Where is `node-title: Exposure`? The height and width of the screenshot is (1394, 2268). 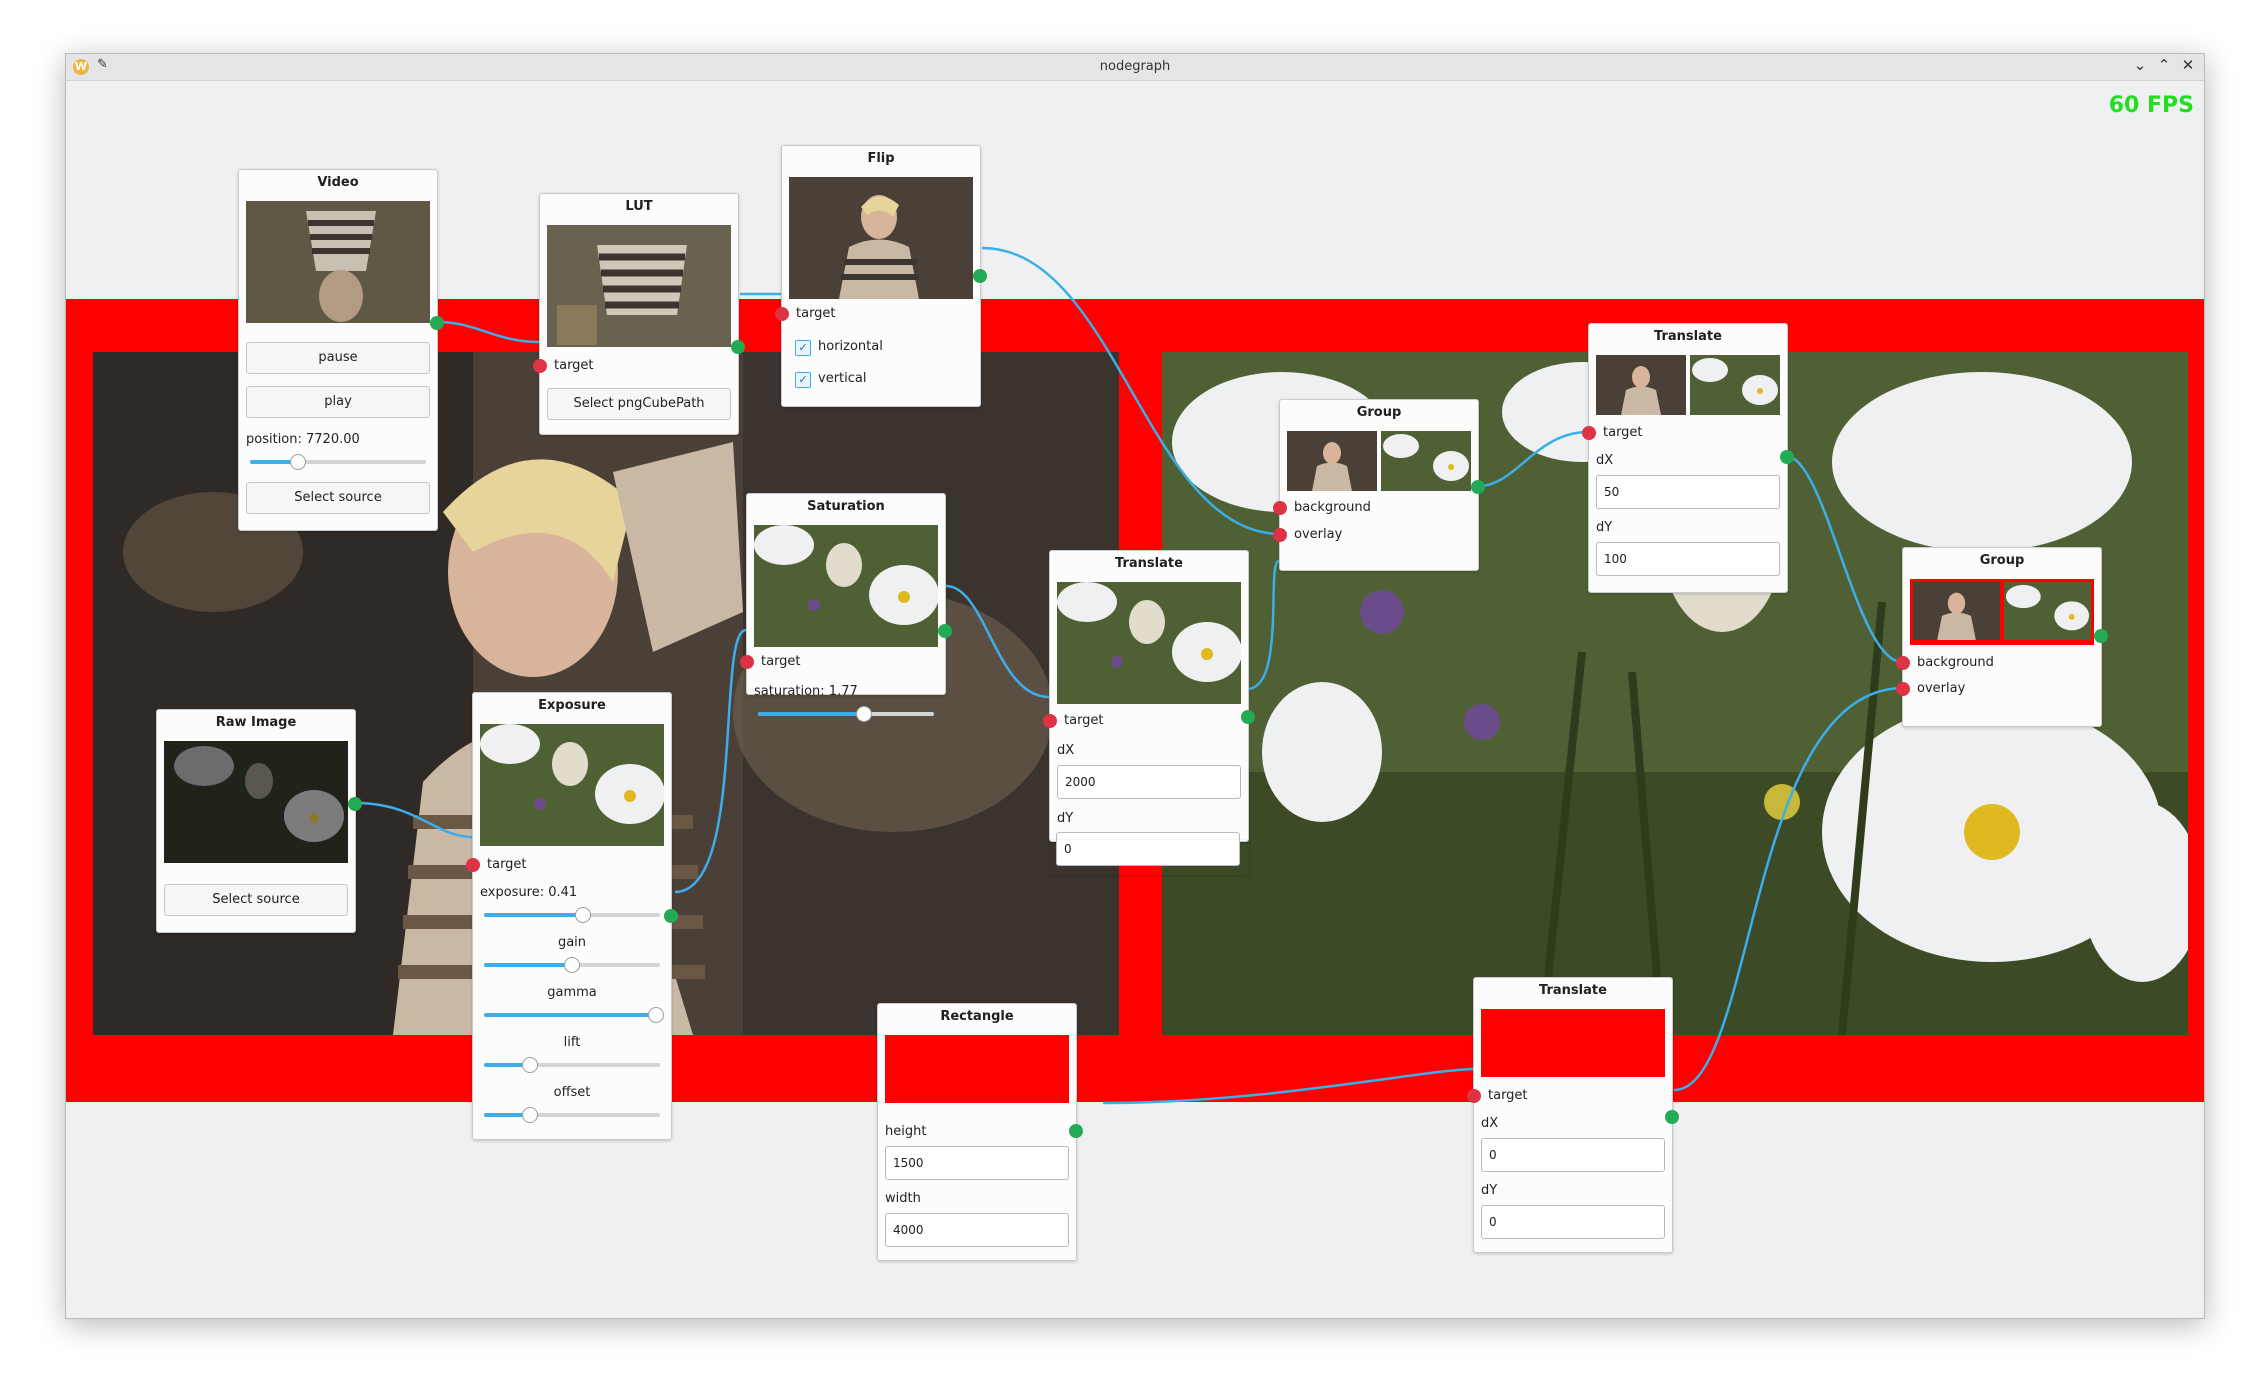
node-title: Exposure is located at coordinates (572, 705).